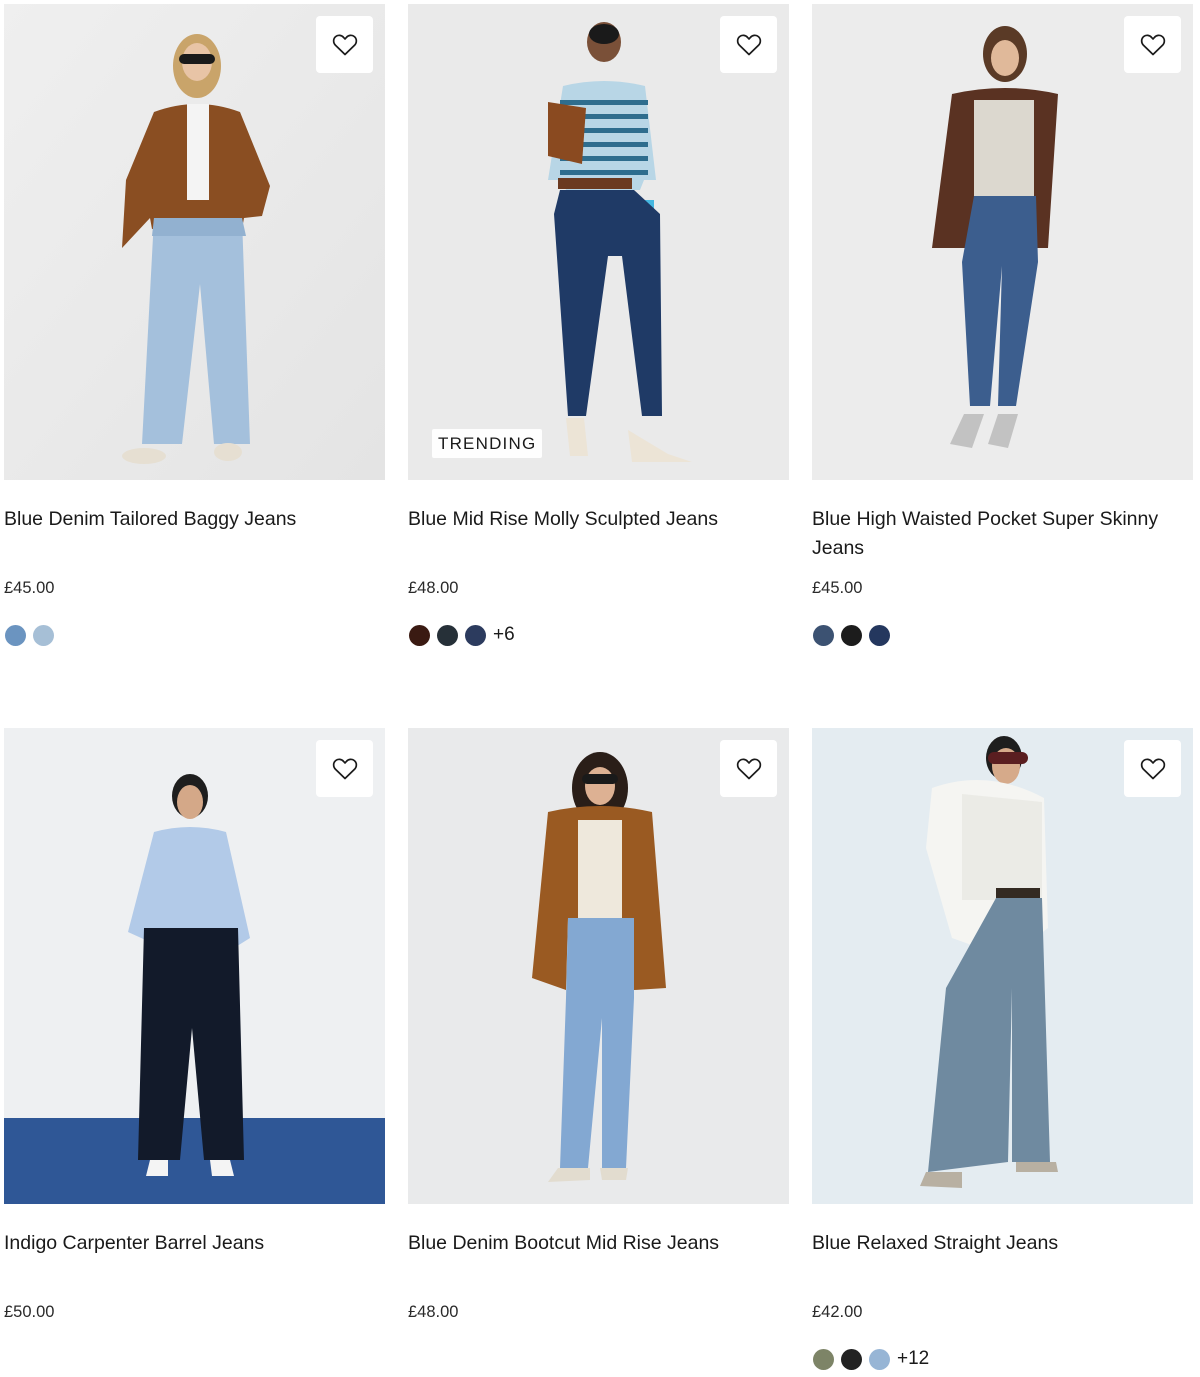  What do you see at coordinates (595, 519) in the screenshot?
I see `product-title: Blue Mid Rise Molly Sculpted Jeans` at bounding box center [595, 519].